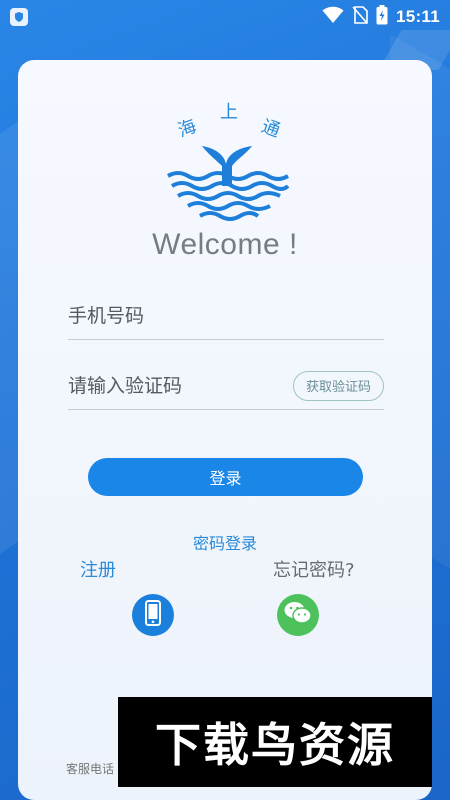 This screenshot has height=800, width=450. I want to click on welcome-heading: Welcome !, so click(225, 244).